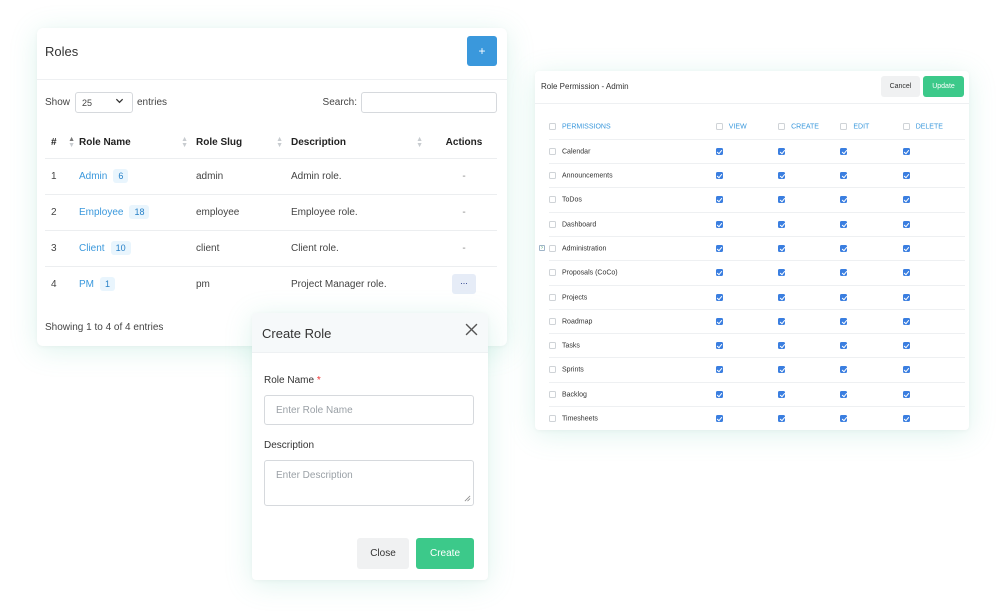 The width and height of the screenshot is (1000, 614). I want to click on close-button: Close, so click(383, 553).